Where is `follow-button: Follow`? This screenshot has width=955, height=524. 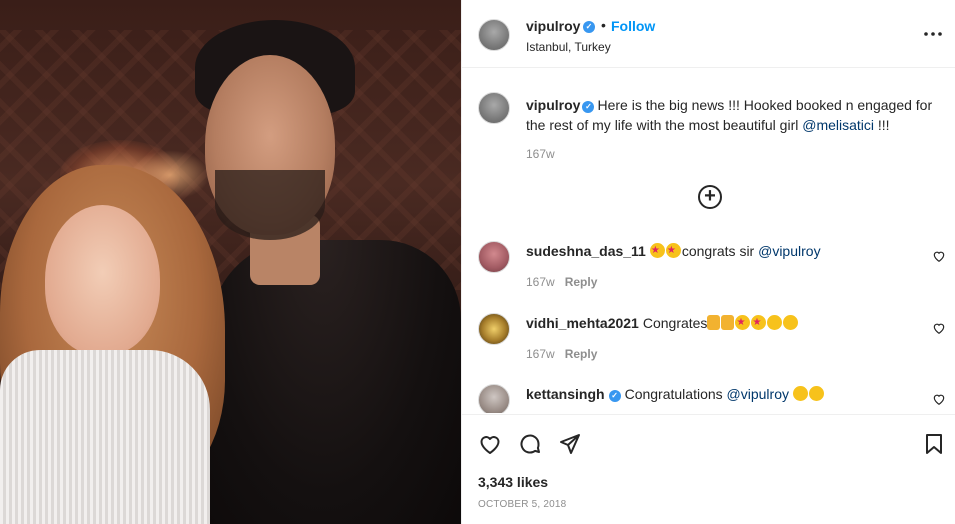
follow-button: Follow is located at coordinates (633, 26).